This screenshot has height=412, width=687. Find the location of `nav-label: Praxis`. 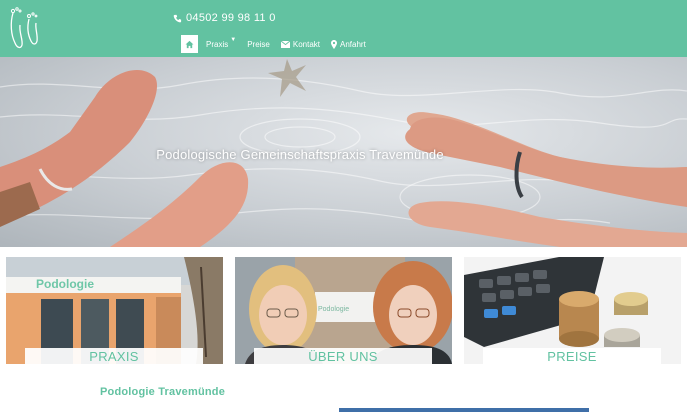

nav-label: Praxis is located at coordinates (217, 44).